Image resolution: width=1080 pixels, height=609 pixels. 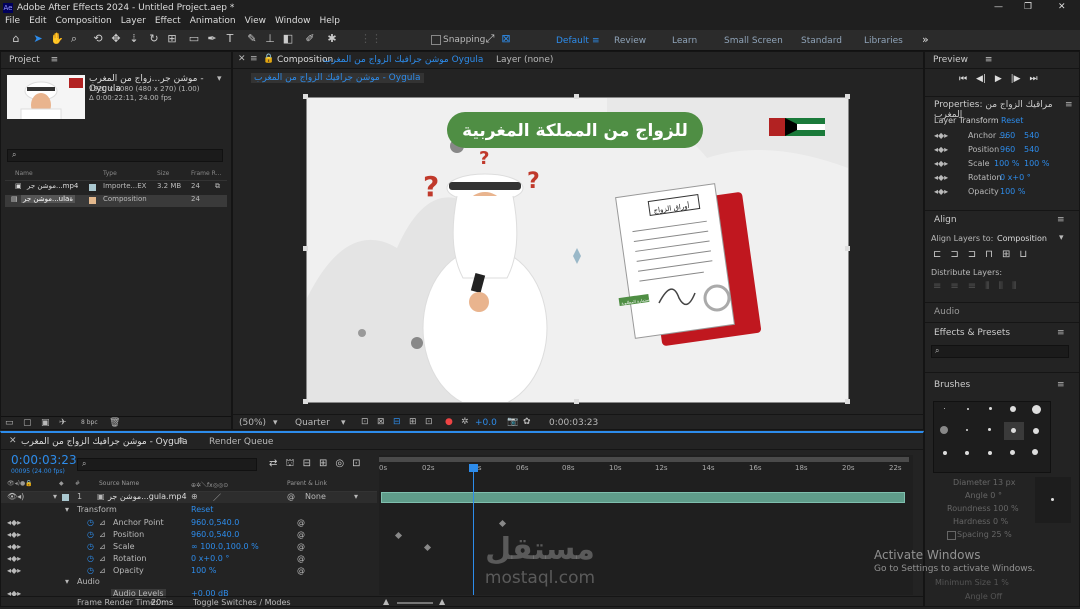 What do you see at coordinates (252, 39) in the screenshot?
I see `brush-tool-icon: ✎` at bounding box center [252, 39].